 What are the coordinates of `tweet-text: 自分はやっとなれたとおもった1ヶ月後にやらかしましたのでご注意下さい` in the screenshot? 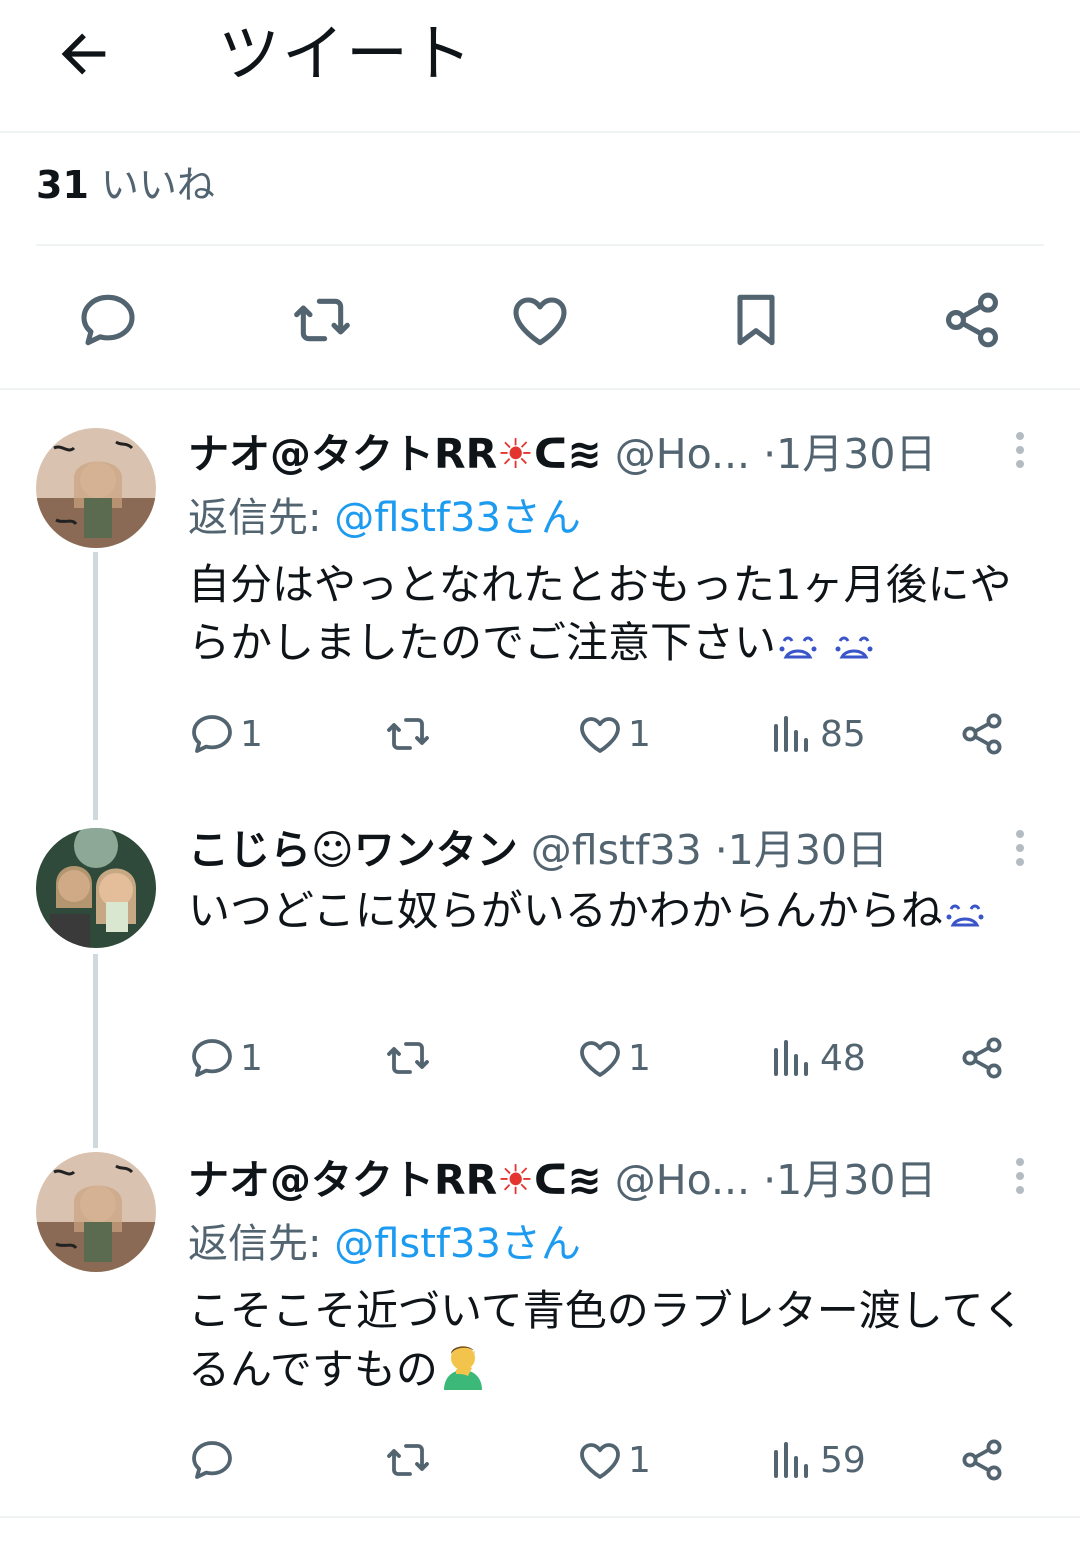 It's located at (600, 613).